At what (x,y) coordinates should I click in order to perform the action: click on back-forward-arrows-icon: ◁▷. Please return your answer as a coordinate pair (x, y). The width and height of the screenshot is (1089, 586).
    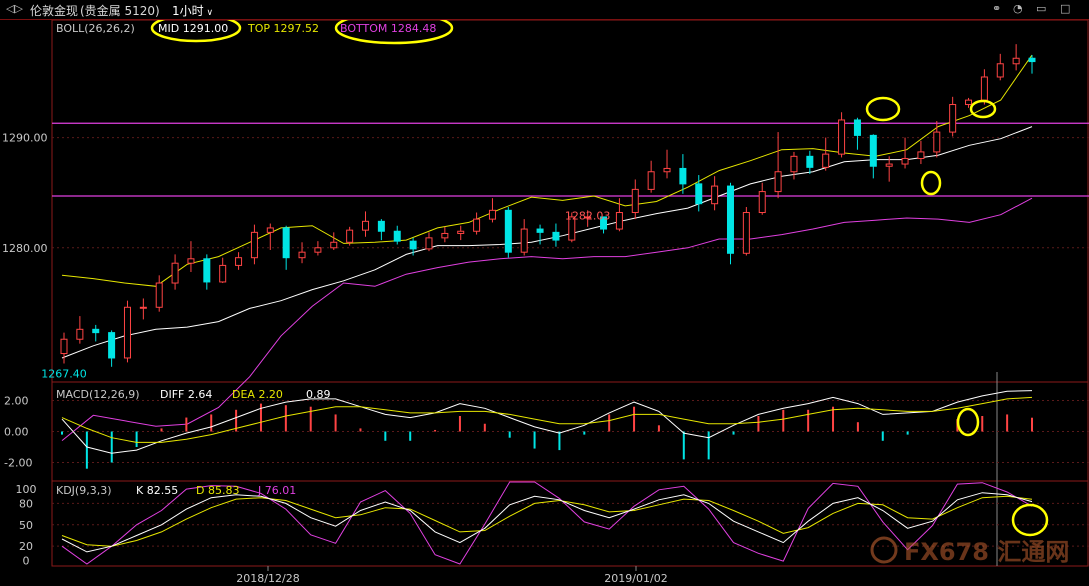
    Looking at the image, I should click on (14, 8).